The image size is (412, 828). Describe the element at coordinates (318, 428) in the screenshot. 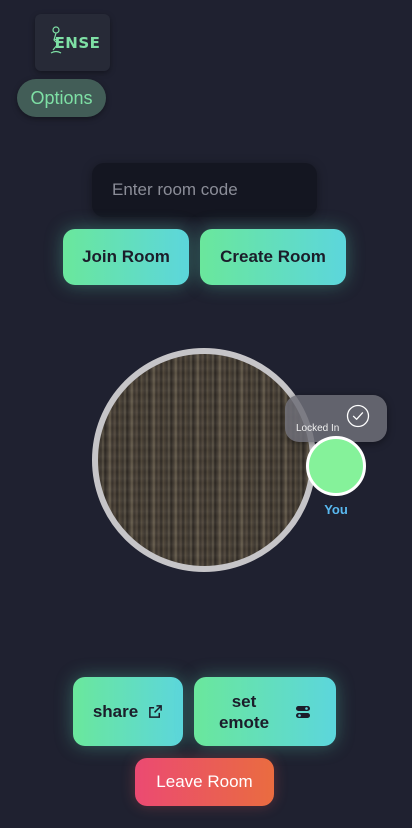

I see `locked-in-label: Locked In` at that location.